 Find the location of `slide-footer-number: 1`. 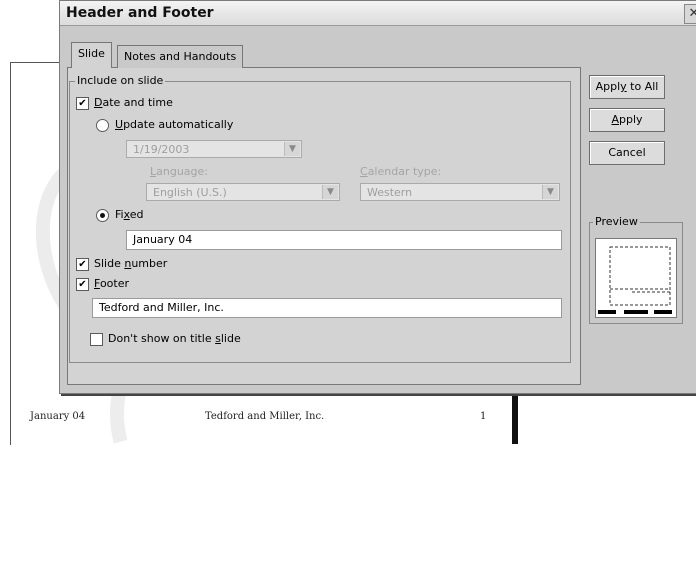

slide-footer-number: 1 is located at coordinates (483, 416).